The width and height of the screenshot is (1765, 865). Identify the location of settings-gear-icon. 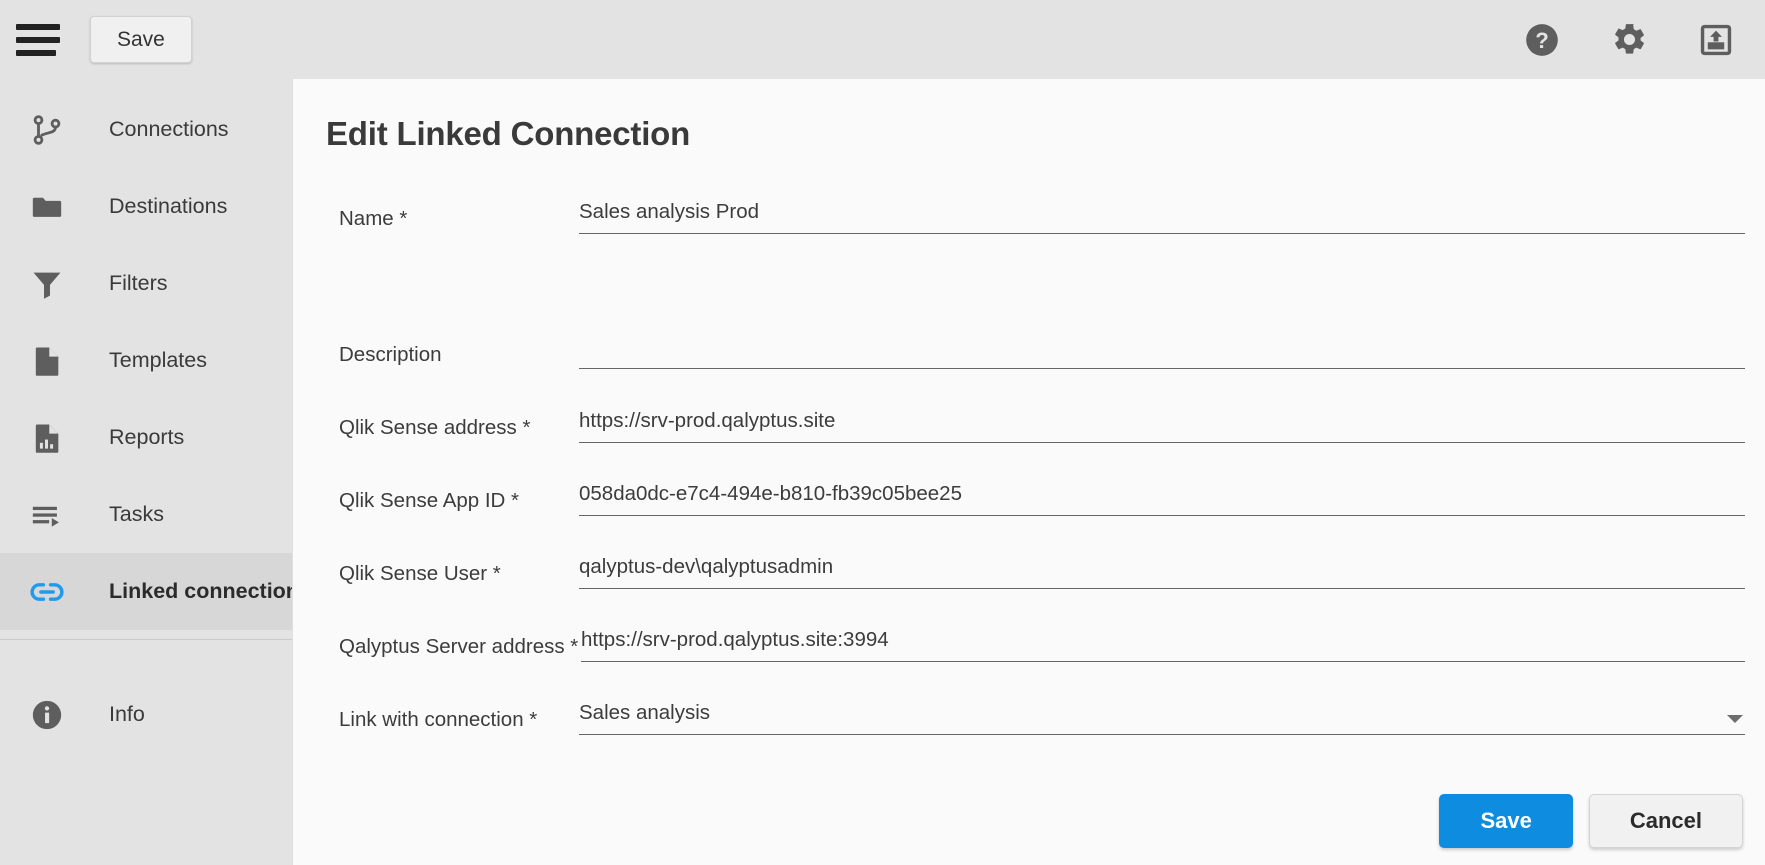
(1629, 40).